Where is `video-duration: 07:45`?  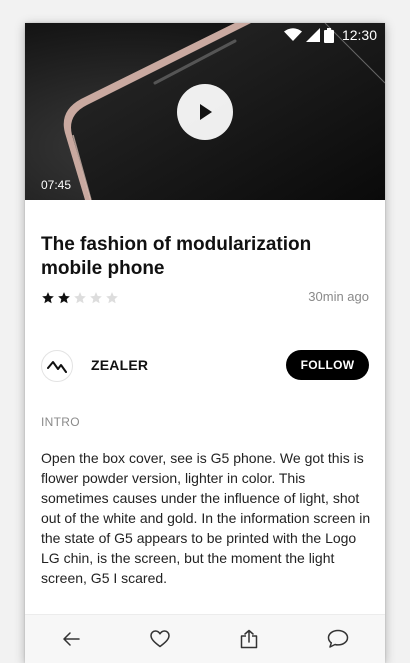
video-duration: 07:45 is located at coordinates (56, 185).